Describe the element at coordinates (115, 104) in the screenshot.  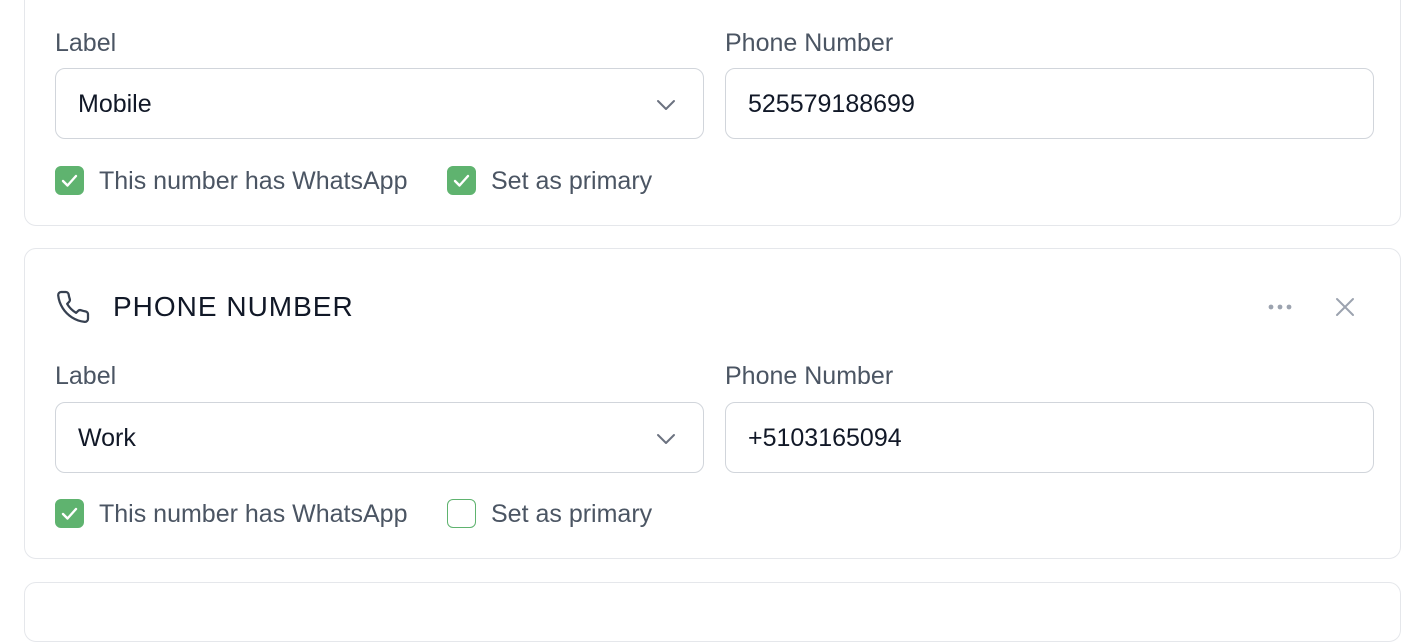
I see `label-select-value: Mobile` at that location.